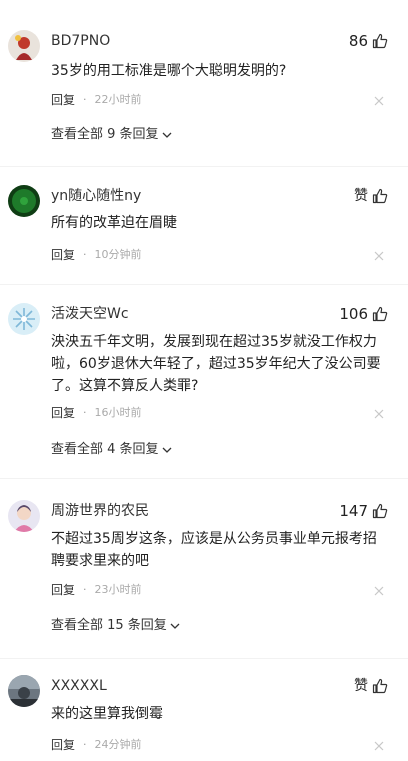 The width and height of the screenshot is (408, 761). I want to click on like-button: 147, so click(363, 511).